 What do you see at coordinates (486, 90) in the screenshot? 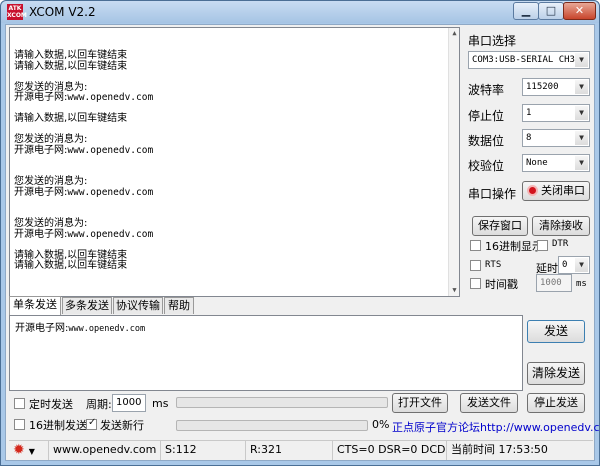
I see `baud-label: 波特率` at bounding box center [486, 90].